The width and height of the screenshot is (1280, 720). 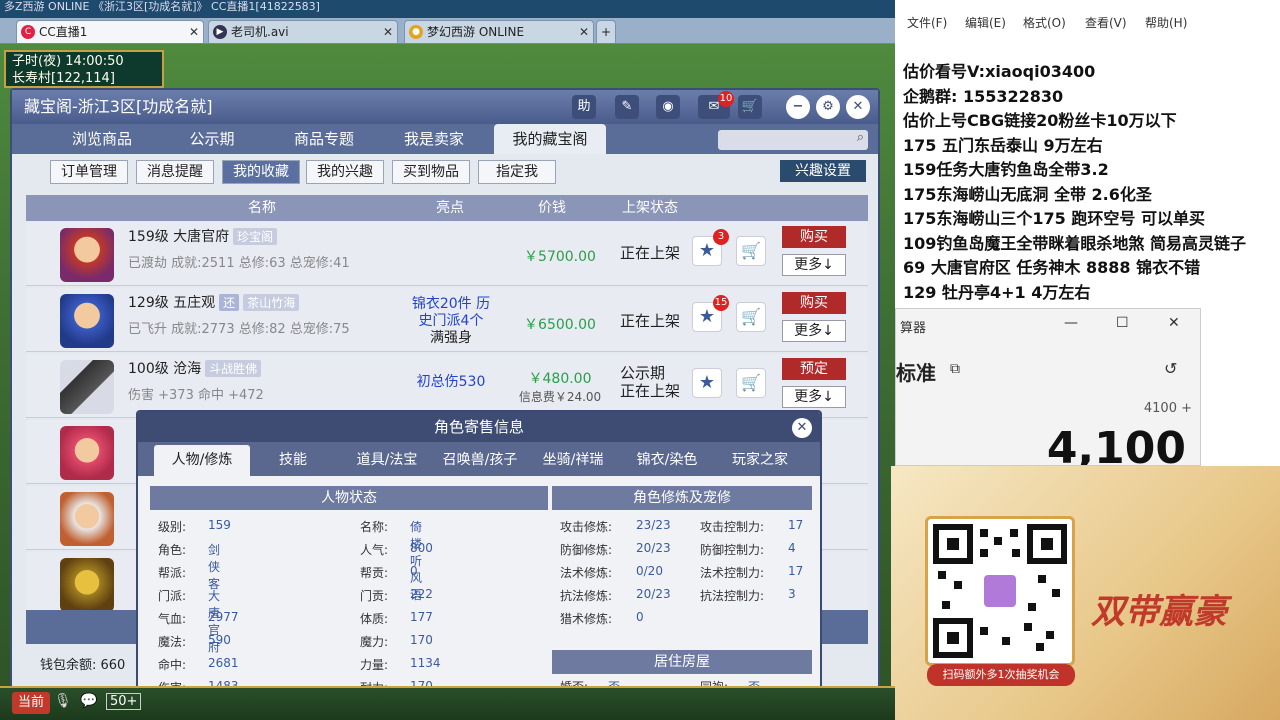 What do you see at coordinates (421, 548) in the screenshot?
I see `stat-value: 800` at bounding box center [421, 548].